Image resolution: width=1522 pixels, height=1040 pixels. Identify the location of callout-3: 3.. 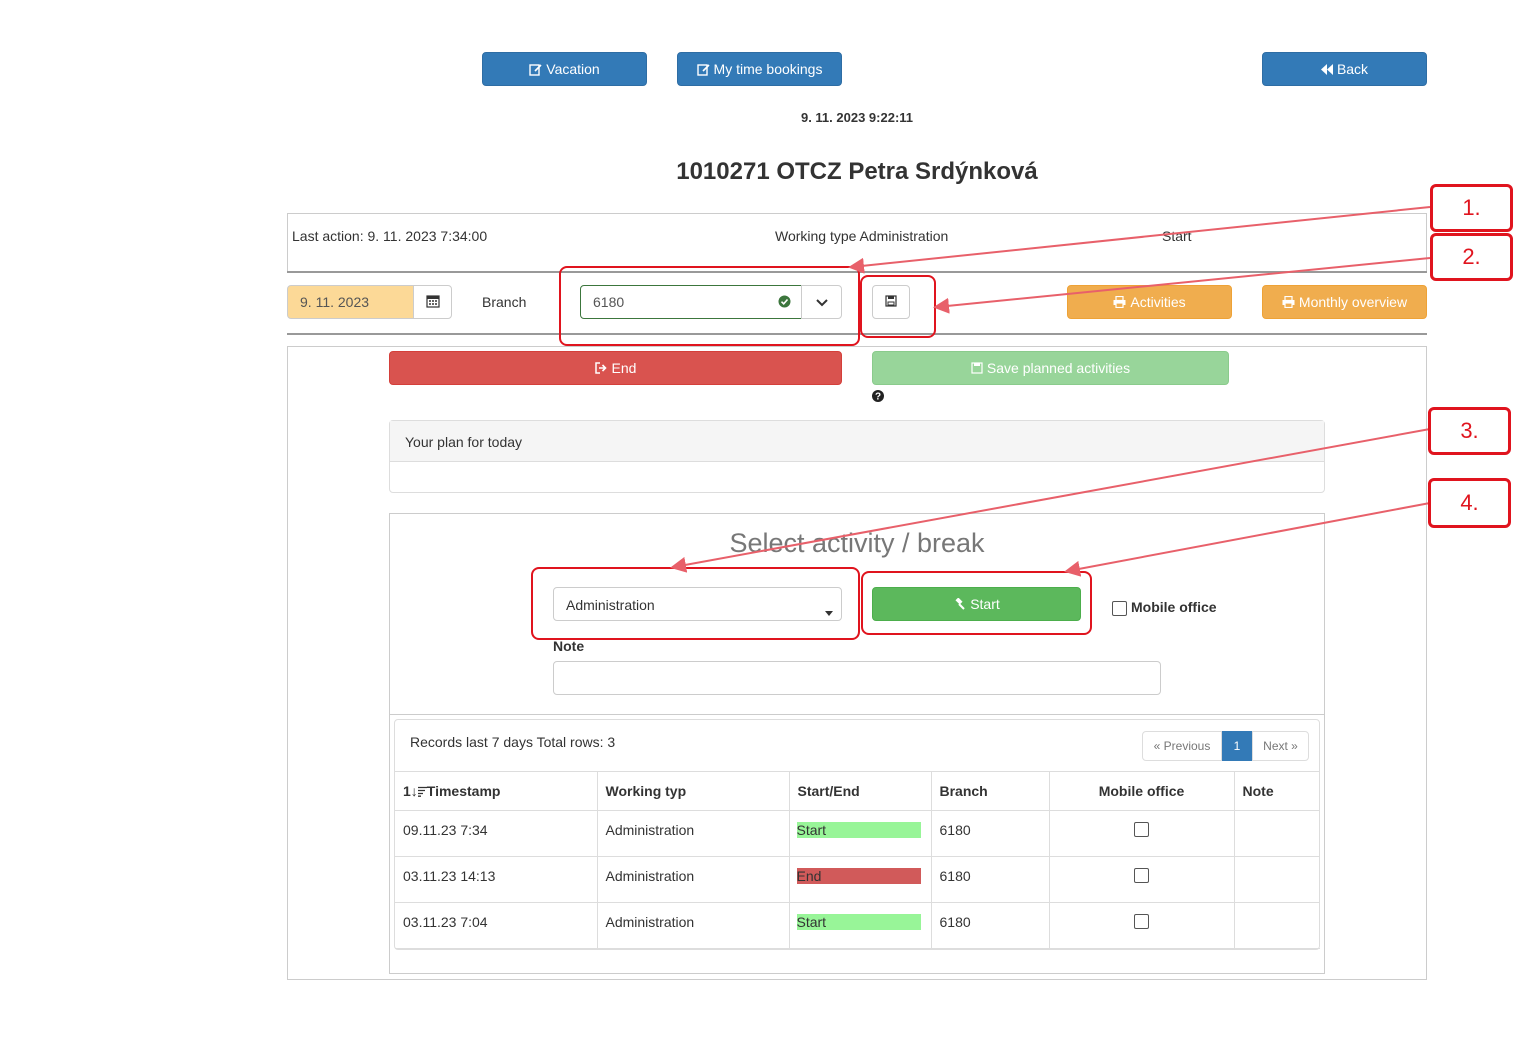
(1469, 431).